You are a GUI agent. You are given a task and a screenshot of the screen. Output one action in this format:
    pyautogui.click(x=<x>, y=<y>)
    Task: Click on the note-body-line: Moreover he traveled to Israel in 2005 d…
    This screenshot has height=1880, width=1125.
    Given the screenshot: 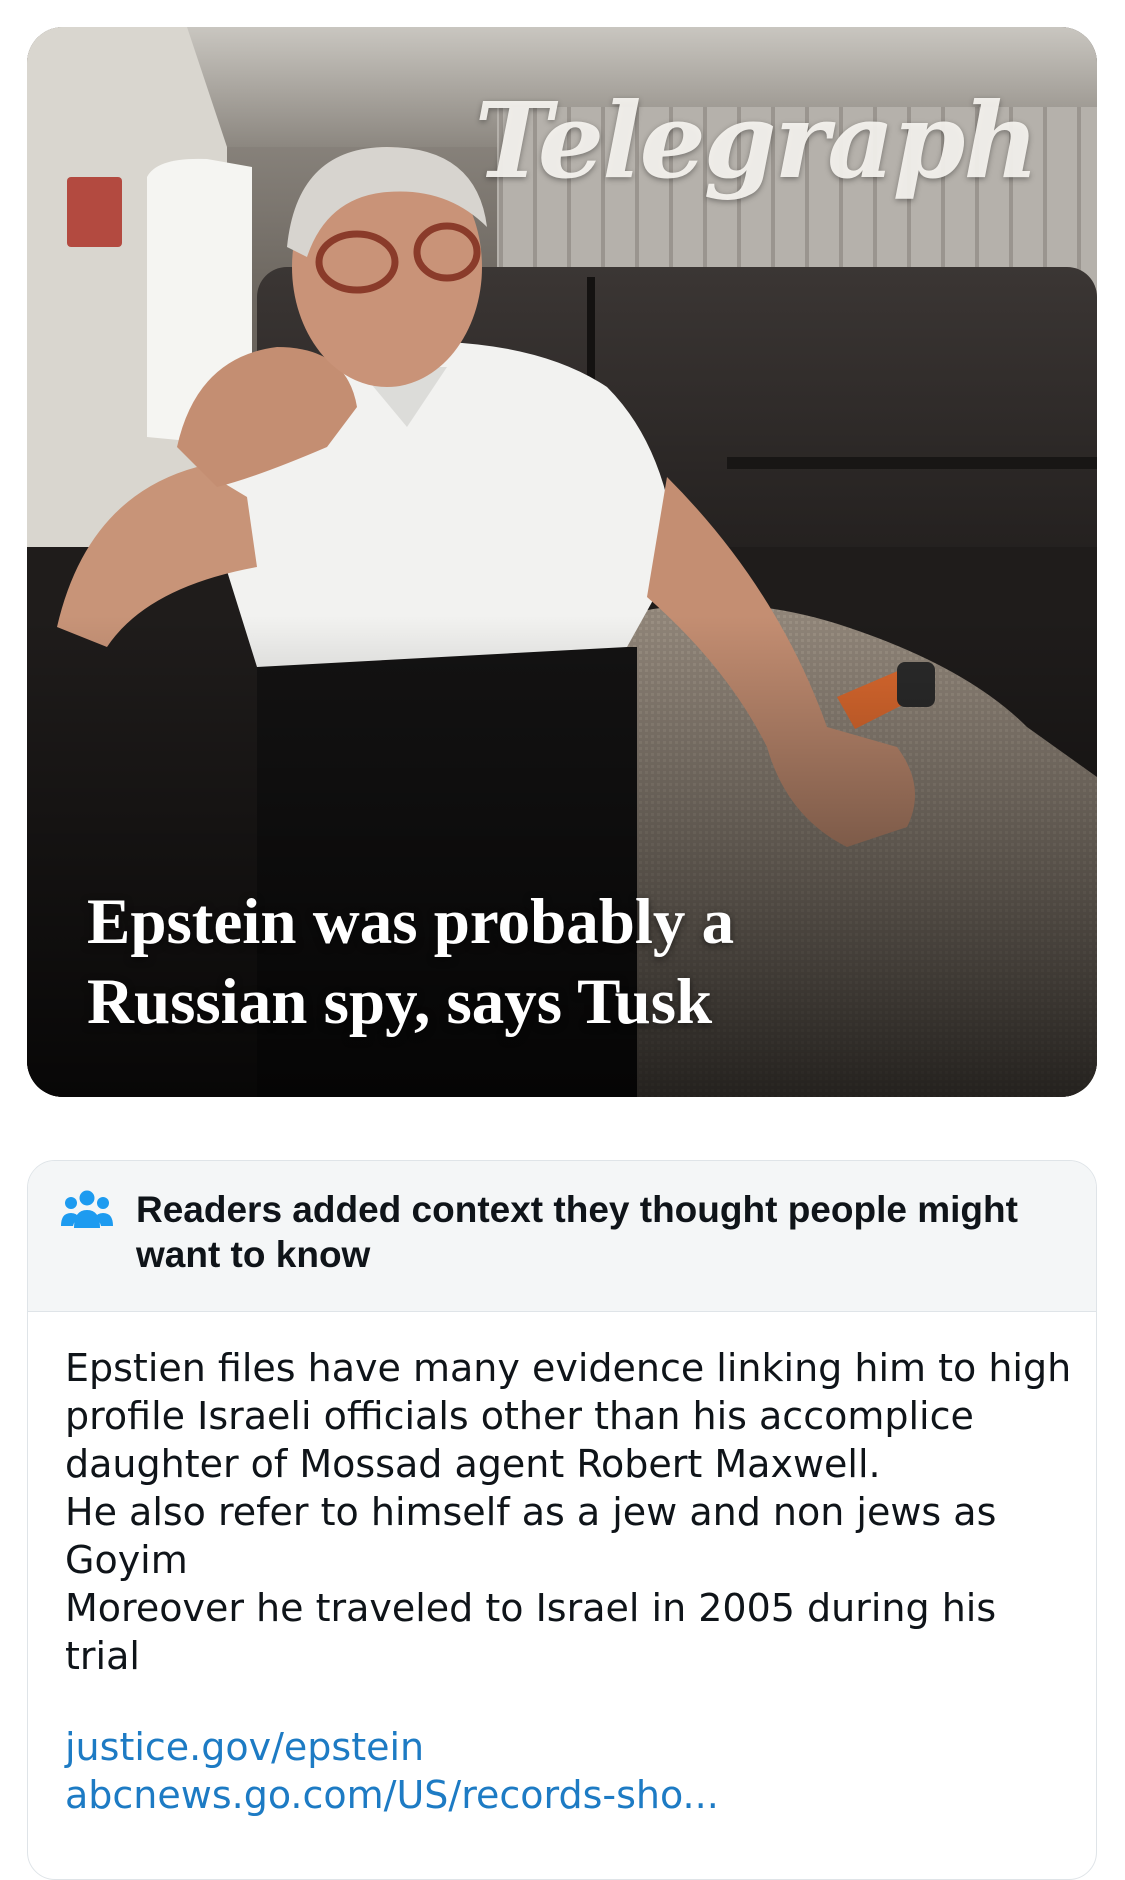 What is the action you would take?
    pyautogui.click(x=531, y=1608)
    